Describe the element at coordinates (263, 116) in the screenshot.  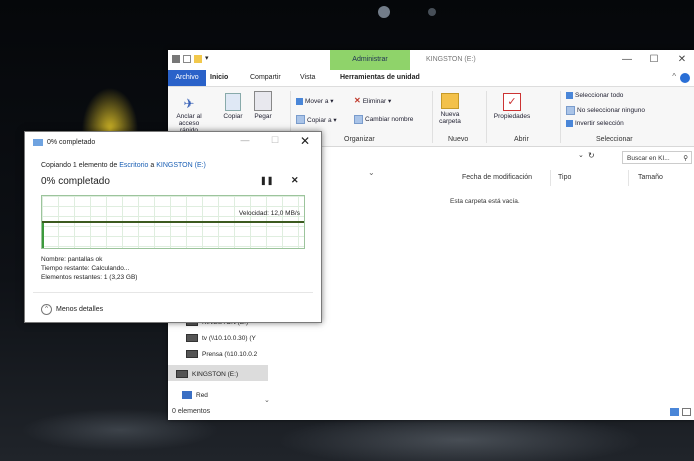
I see `paste-label: Pegar` at that location.